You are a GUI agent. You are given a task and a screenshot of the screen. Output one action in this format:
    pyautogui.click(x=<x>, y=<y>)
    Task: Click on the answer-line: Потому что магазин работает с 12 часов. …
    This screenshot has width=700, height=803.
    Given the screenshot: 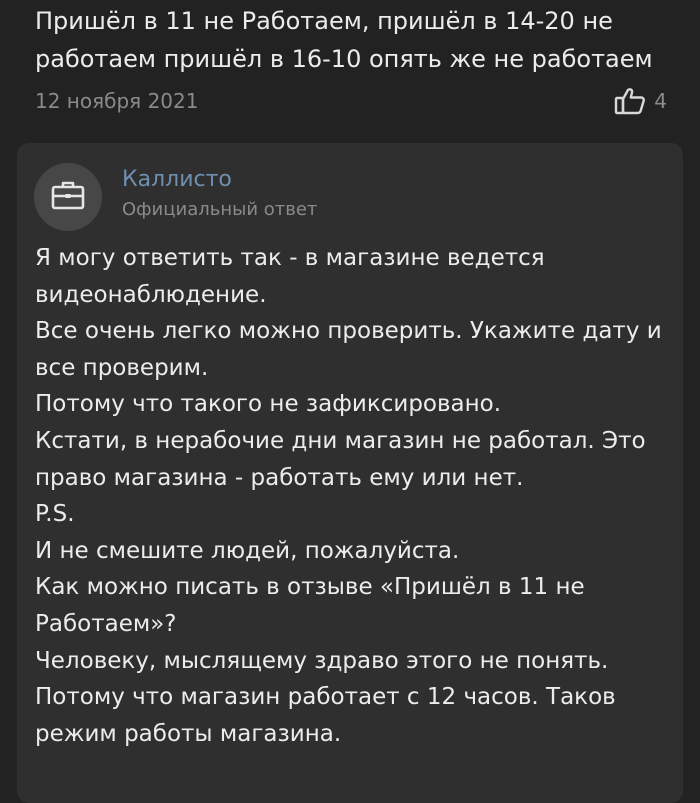 What is the action you would take?
    pyautogui.click(x=325, y=697)
    